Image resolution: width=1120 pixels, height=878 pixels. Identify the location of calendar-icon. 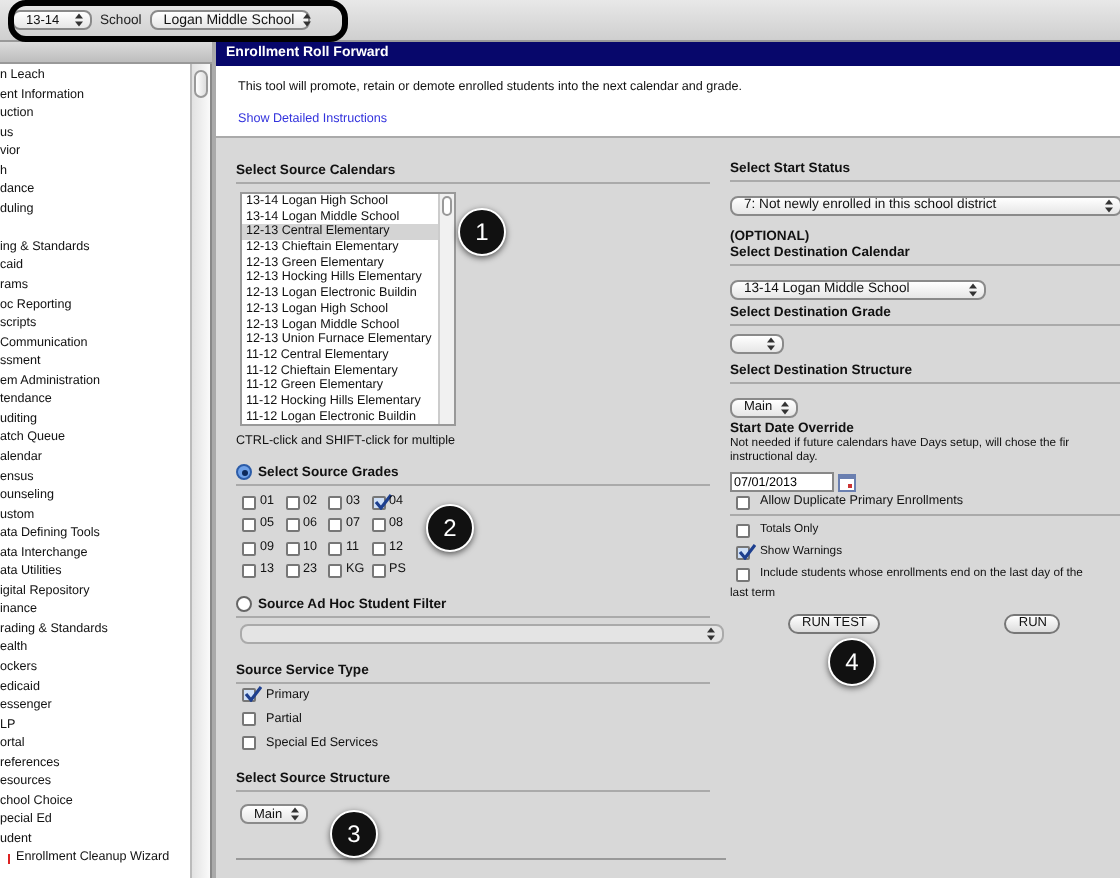
(847, 482).